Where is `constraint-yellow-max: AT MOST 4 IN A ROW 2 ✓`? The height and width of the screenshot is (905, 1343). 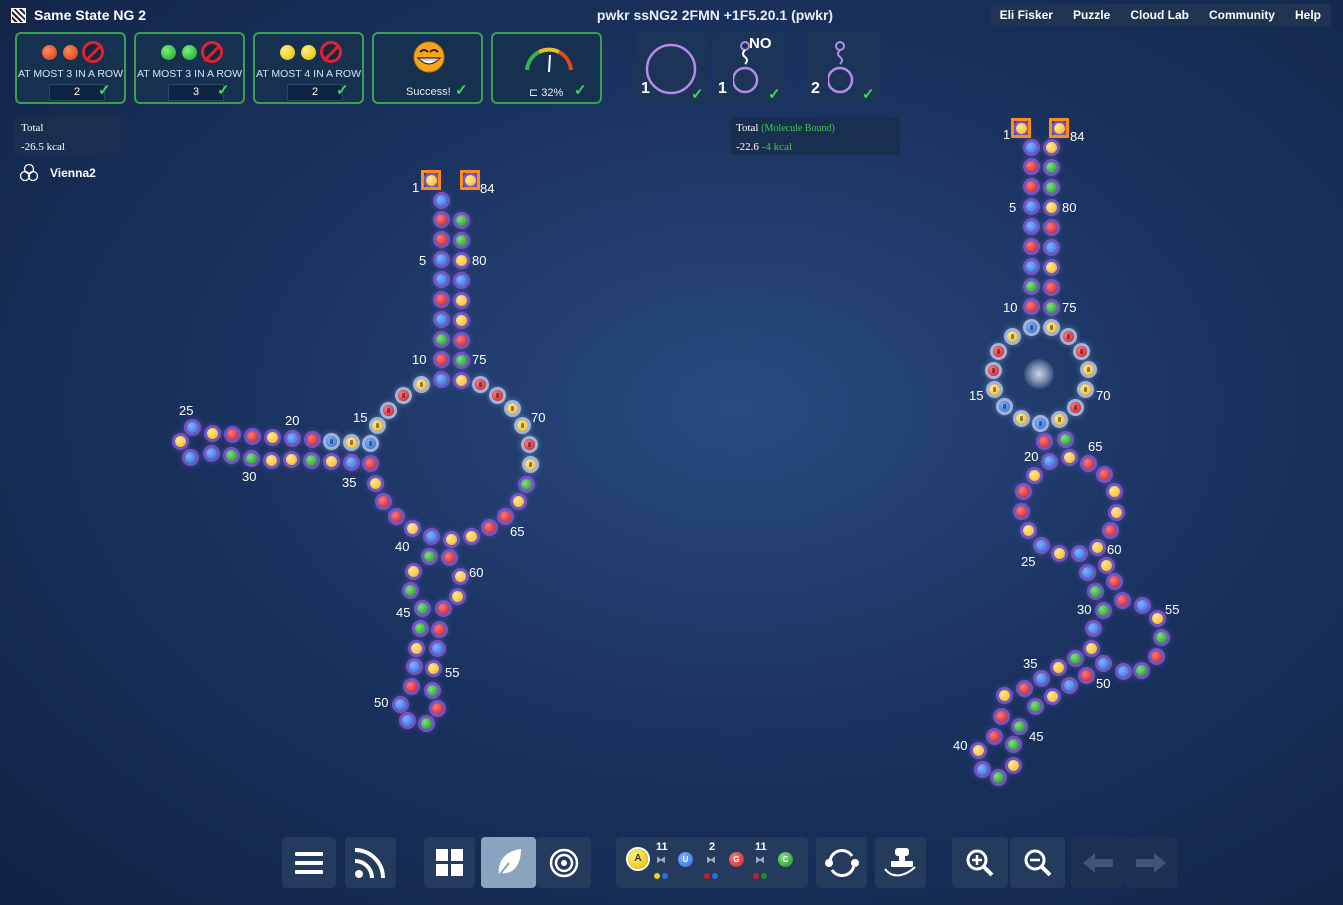 constraint-yellow-max: AT MOST 4 IN A ROW 2 ✓ is located at coordinates (308, 68).